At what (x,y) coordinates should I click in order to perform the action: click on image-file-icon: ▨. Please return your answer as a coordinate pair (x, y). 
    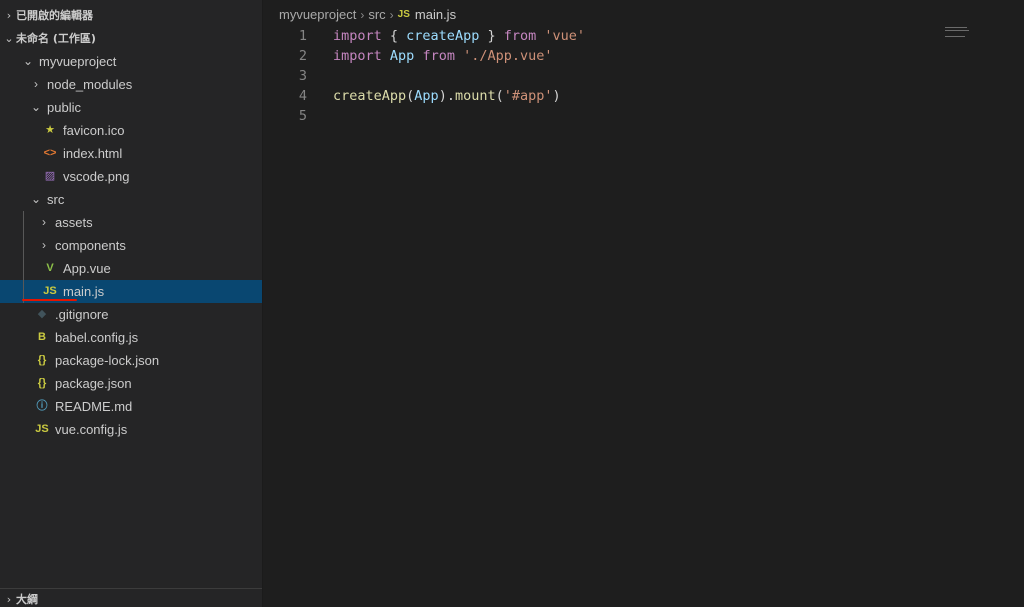
    Looking at the image, I should click on (50, 176).